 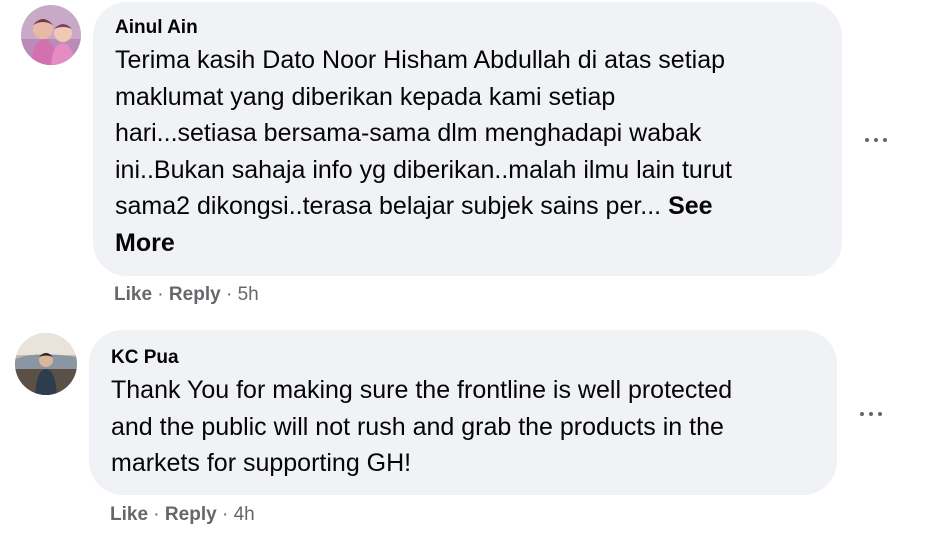 What do you see at coordinates (248, 294) in the screenshot?
I see `timestamp: 5h` at bounding box center [248, 294].